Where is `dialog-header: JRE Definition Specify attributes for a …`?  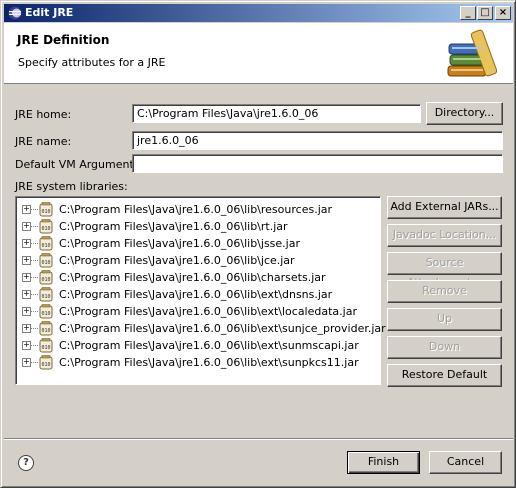 dialog-header: JRE Definition Specify attributes for a … is located at coordinates (258, 53).